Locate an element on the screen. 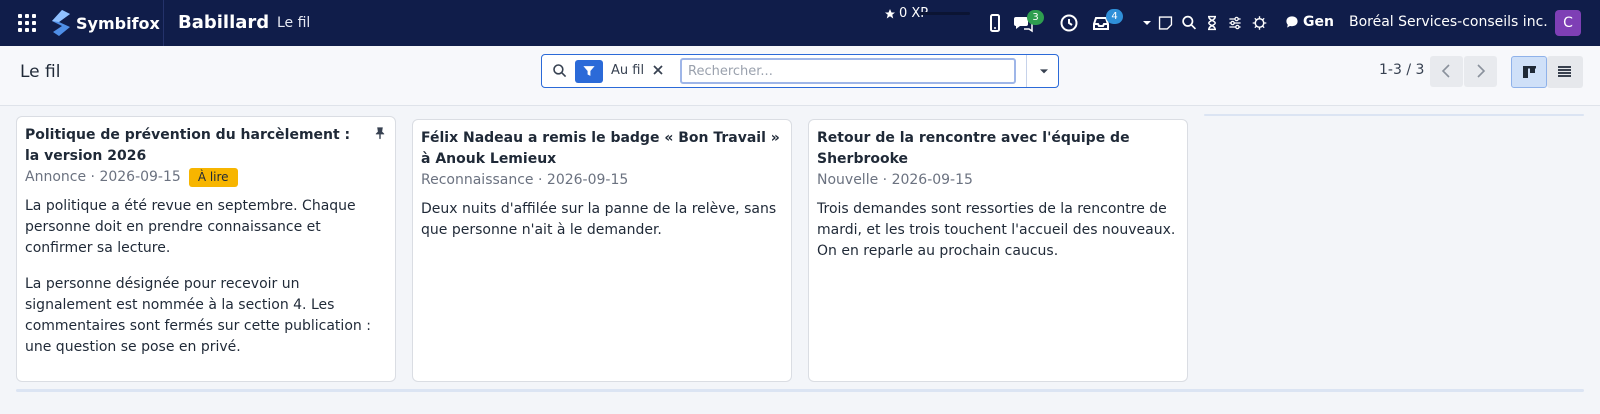 This screenshot has height=414, width=1600. search-bar: Au fil is located at coordinates (800, 71).